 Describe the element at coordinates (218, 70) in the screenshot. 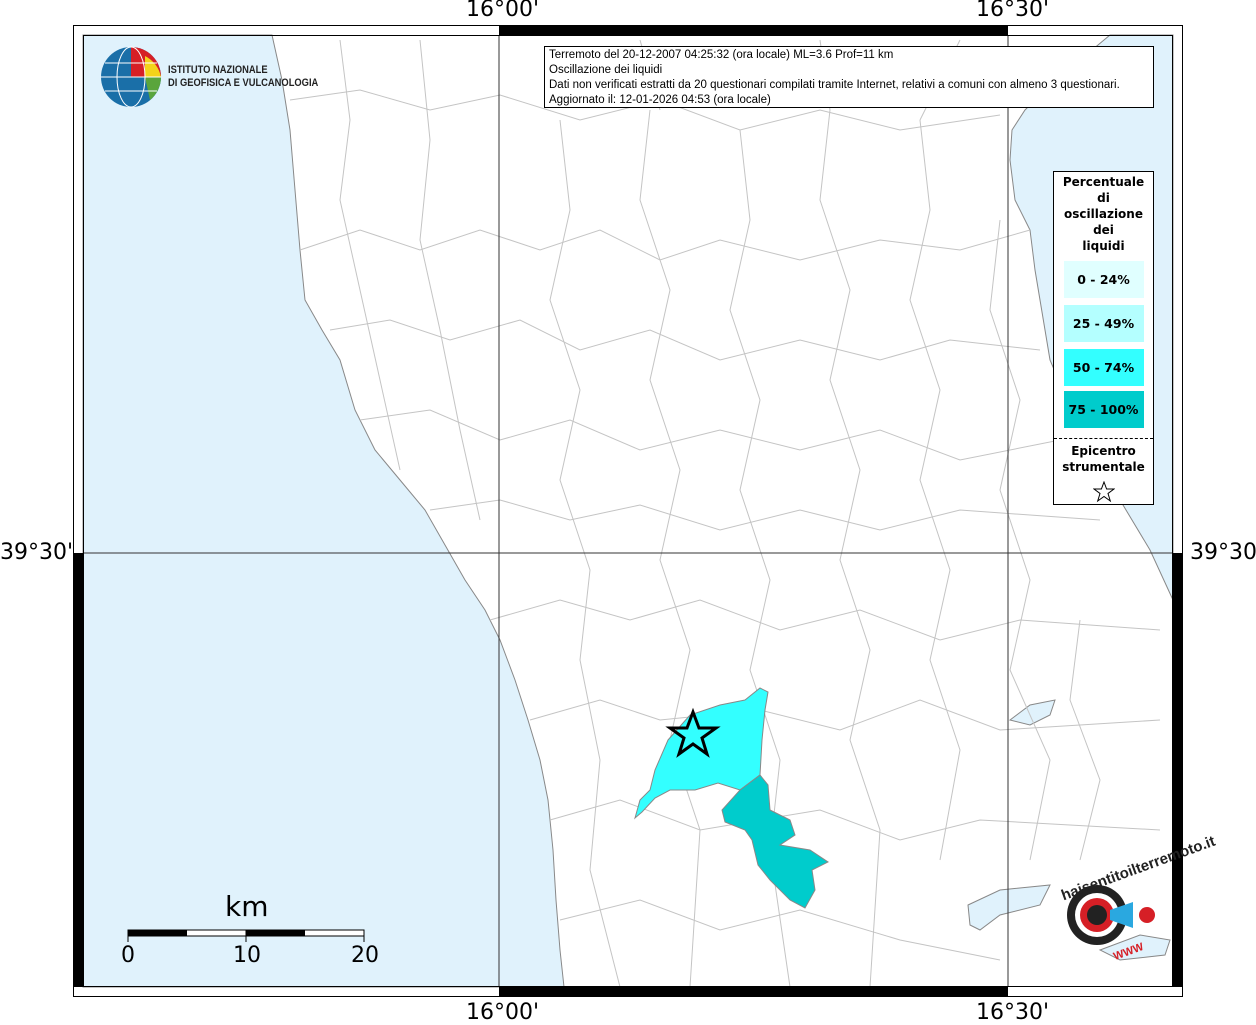

I see `logo-line1: ISTITUTO NAZIONALE` at that location.